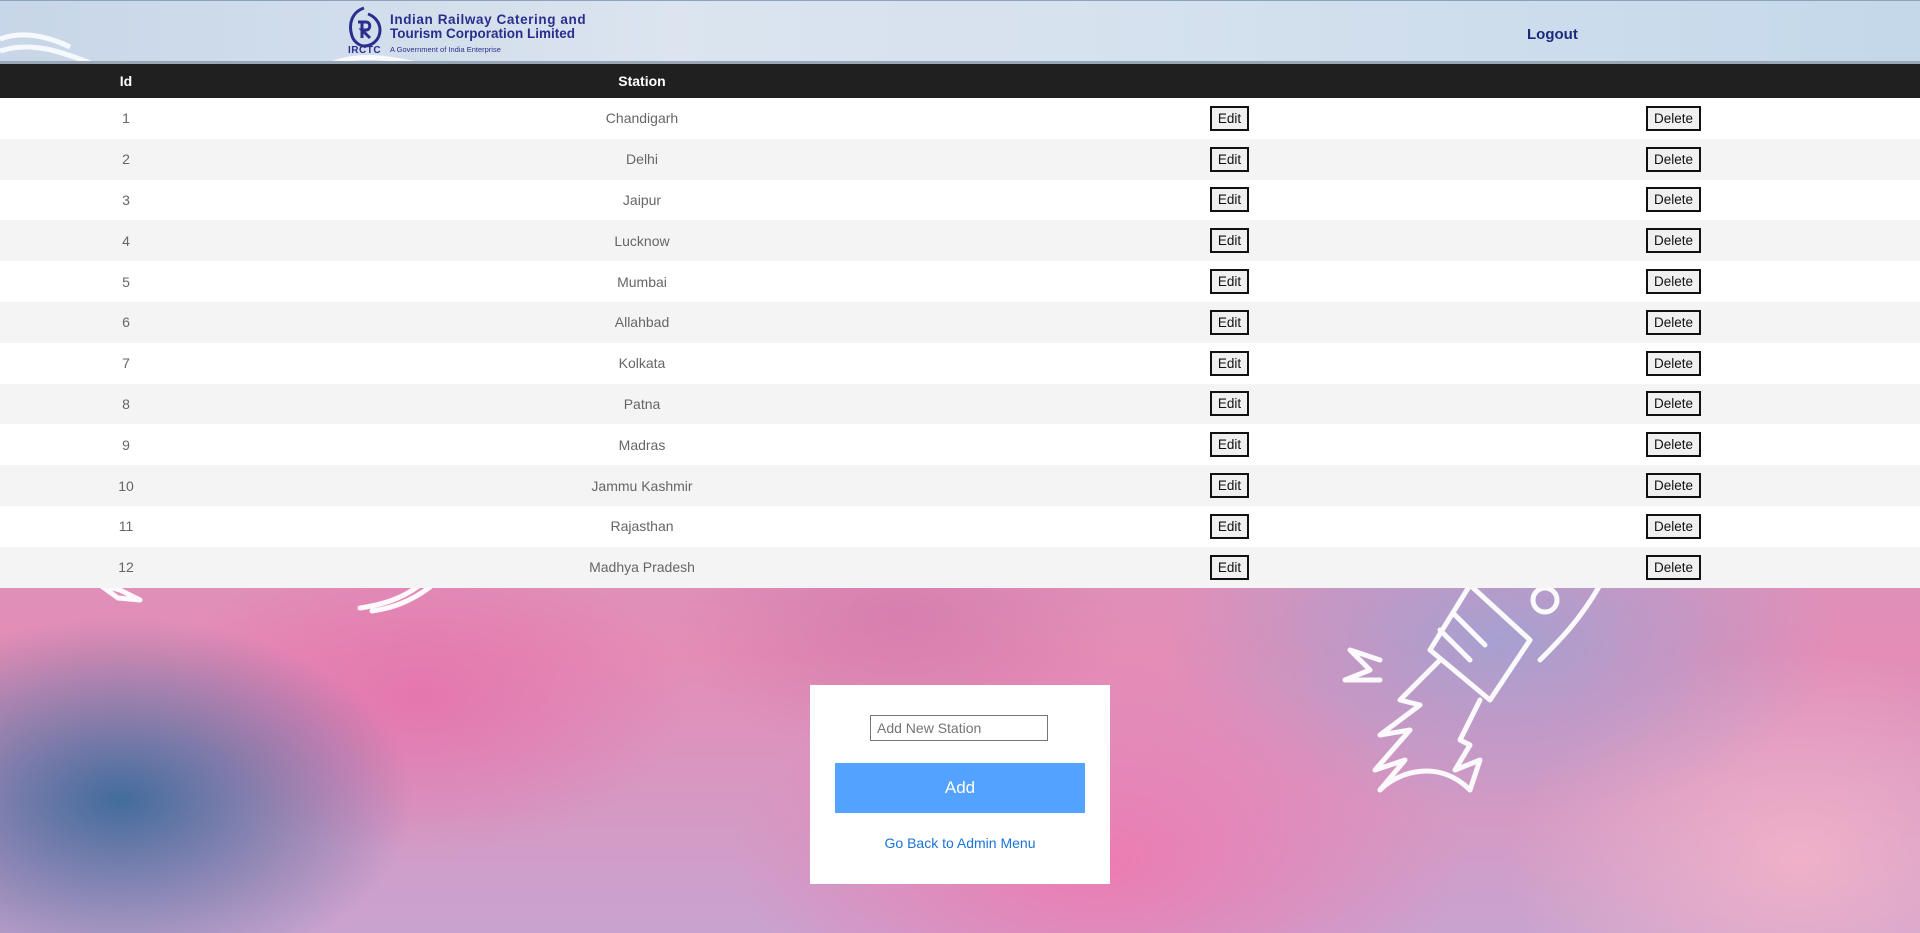  What do you see at coordinates (960, 200) in the screenshot?
I see `table-row: 3 Jaipur Edit Delete` at bounding box center [960, 200].